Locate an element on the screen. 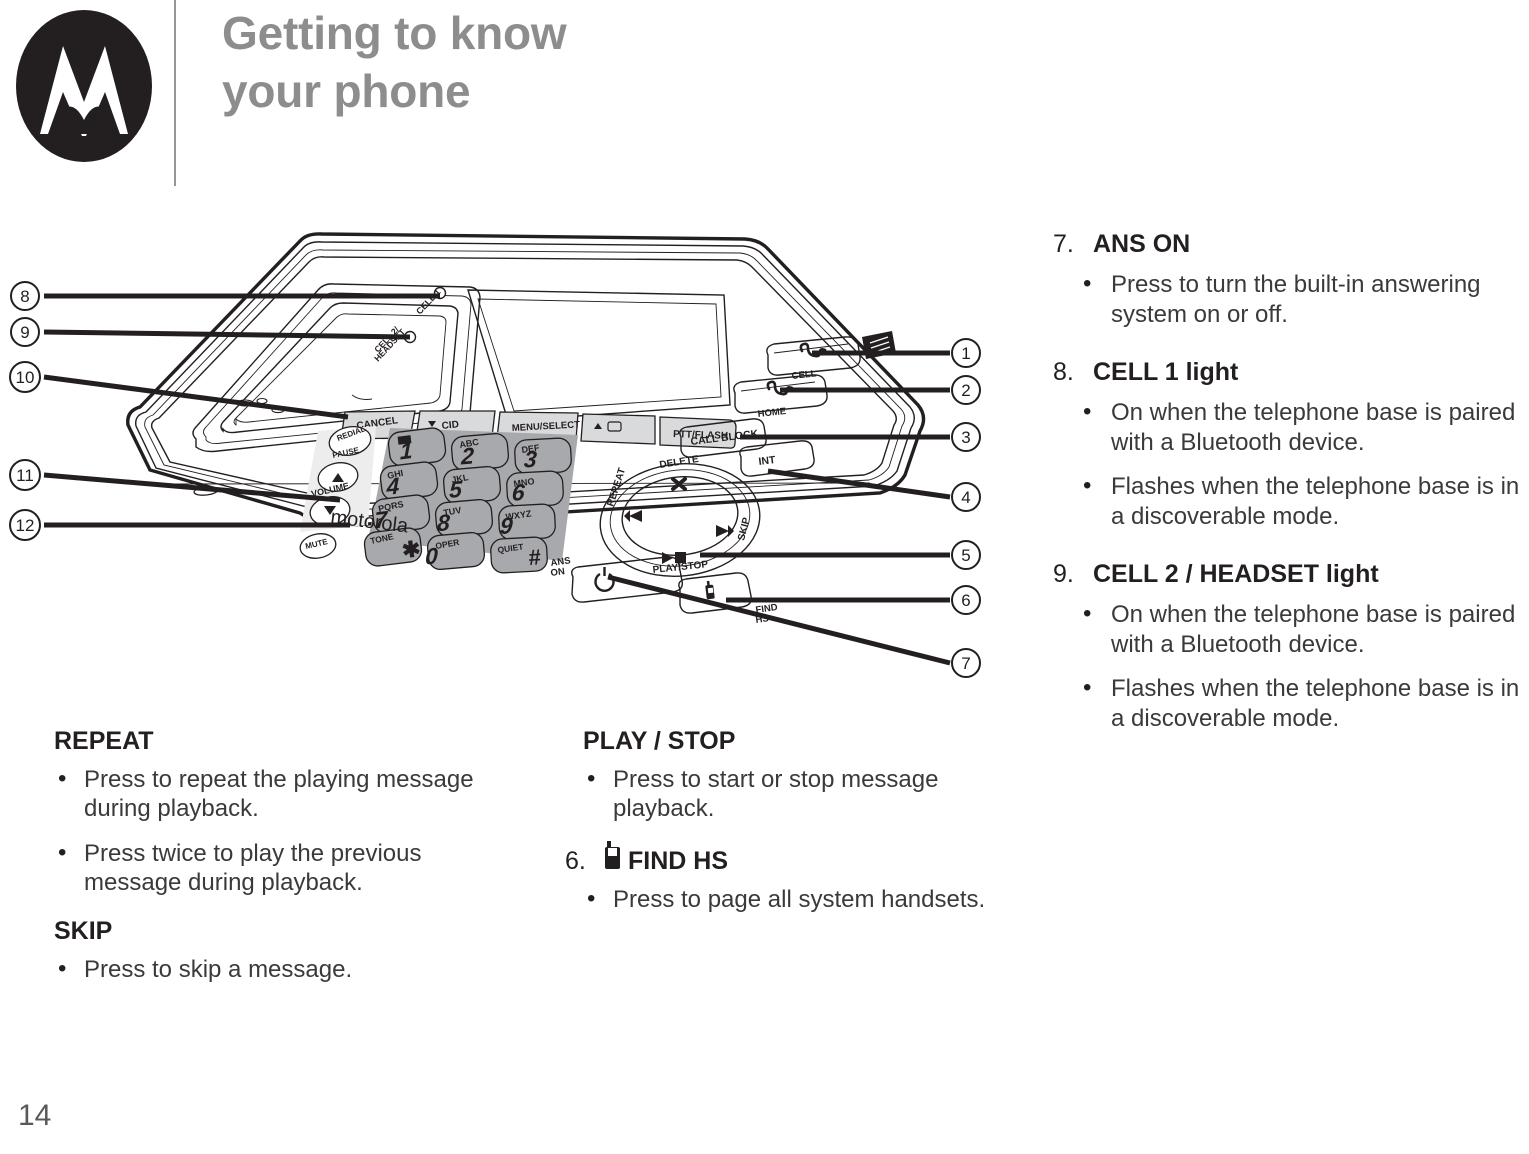 The image size is (1529, 1154). callout-8: 8 is located at coordinates (25, 296).